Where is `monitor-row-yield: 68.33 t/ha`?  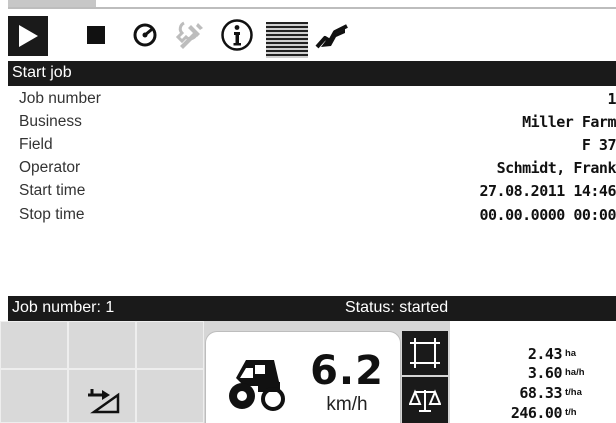
monitor-row-yield: 68.33 t/ha is located at coordinates (533, 393).